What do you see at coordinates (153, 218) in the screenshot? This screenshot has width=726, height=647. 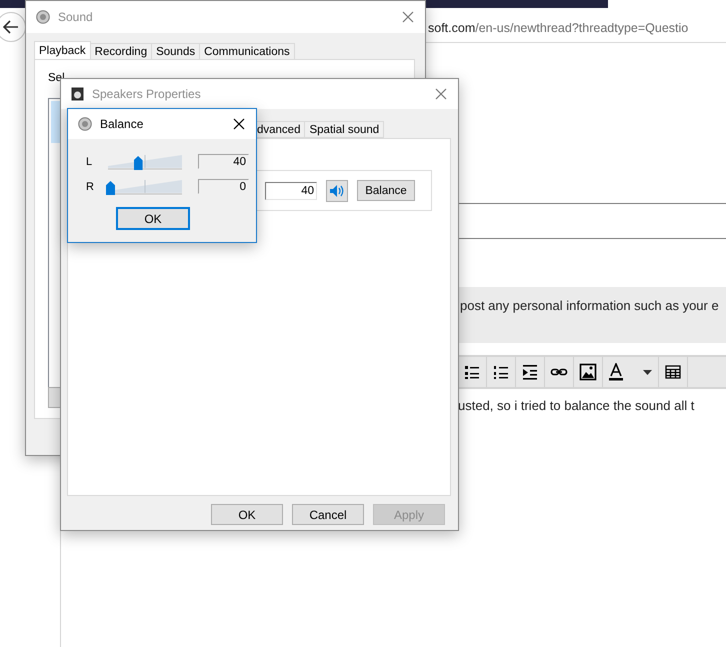 I see `ok-button: OK` at bounding box center [153, 218].